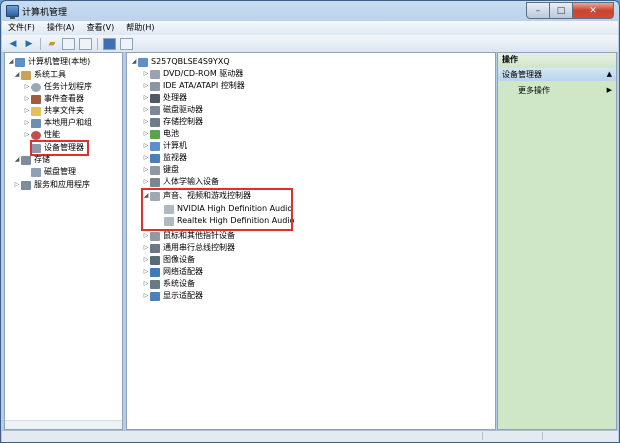 The height and width of the screenshot is (443, 620). Describe the element at coordinates (140, 28) in the screenshot. I see `menu-help: 帮助(H)` at that location.